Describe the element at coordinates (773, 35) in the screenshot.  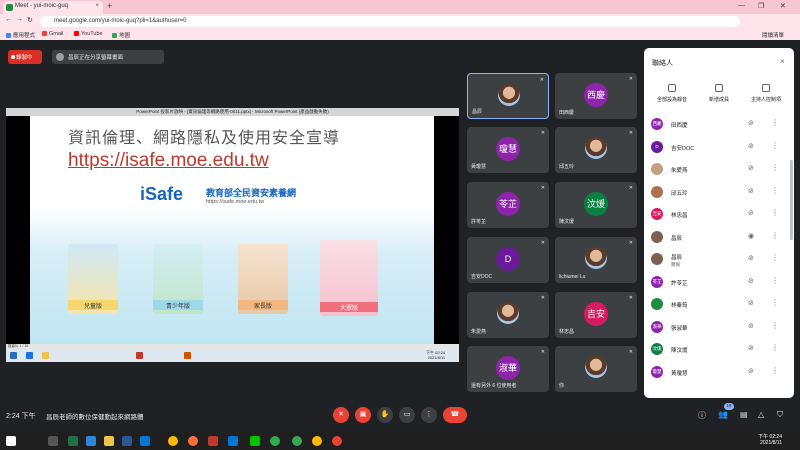
I see `reading-list: 閱讀清單` at that location.